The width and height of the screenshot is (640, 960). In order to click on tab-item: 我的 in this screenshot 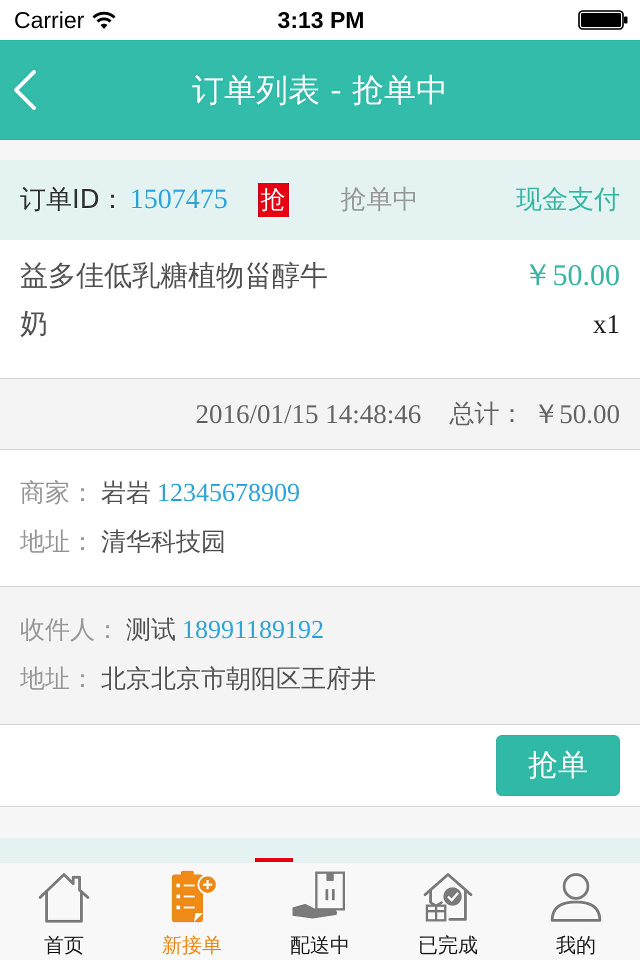, I will do `click(576, 911)`.